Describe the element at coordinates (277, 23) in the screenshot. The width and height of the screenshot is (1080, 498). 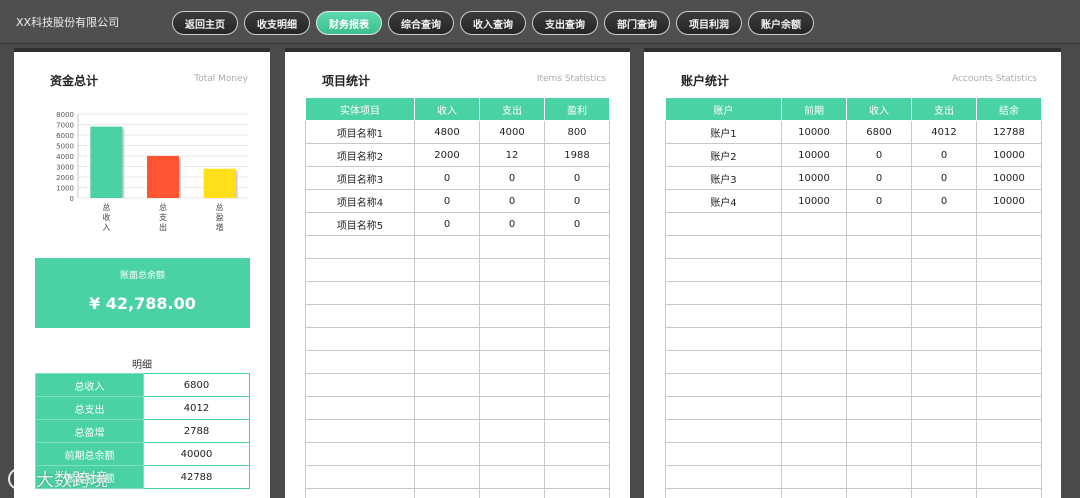
I see `nav-income-expense-detail-button: 收支明细` at that location.